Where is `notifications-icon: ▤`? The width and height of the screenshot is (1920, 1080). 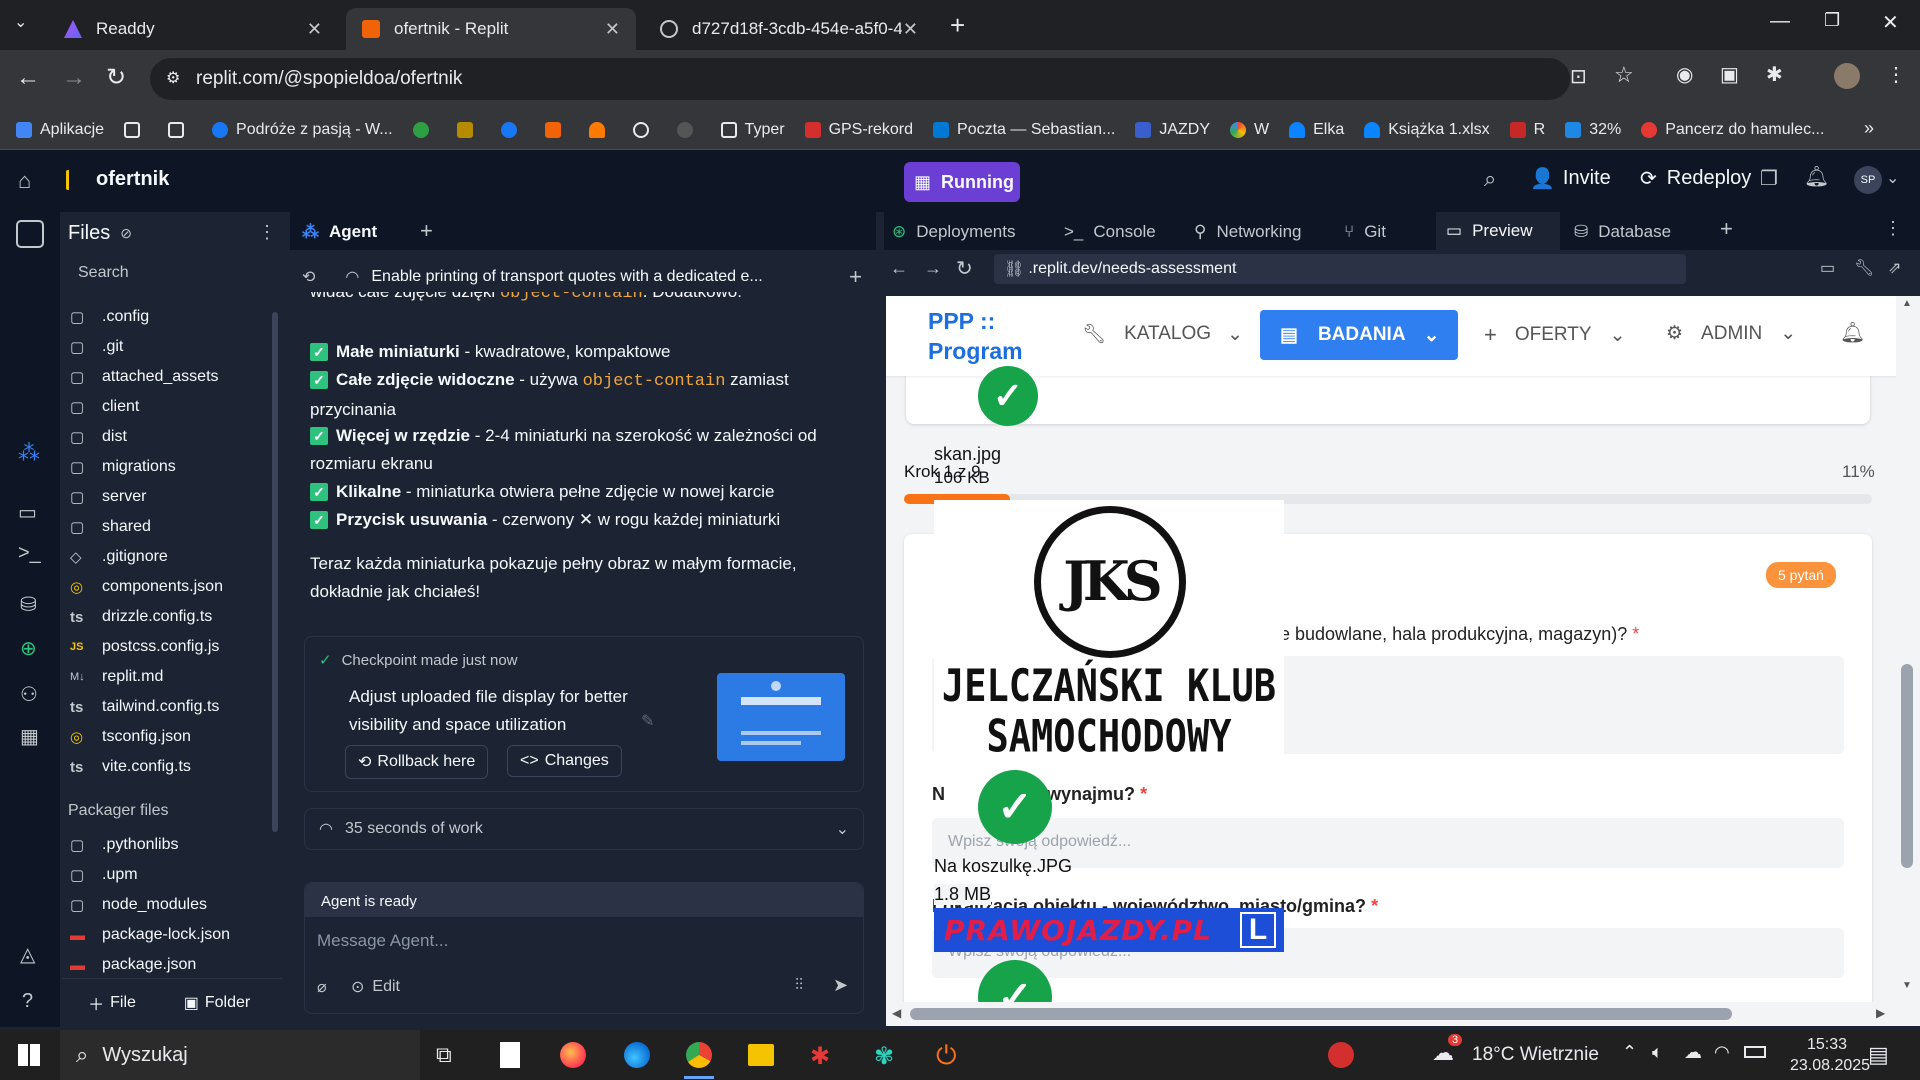
notifications-icon: ▤ is located at coordinates (1878, 1055).